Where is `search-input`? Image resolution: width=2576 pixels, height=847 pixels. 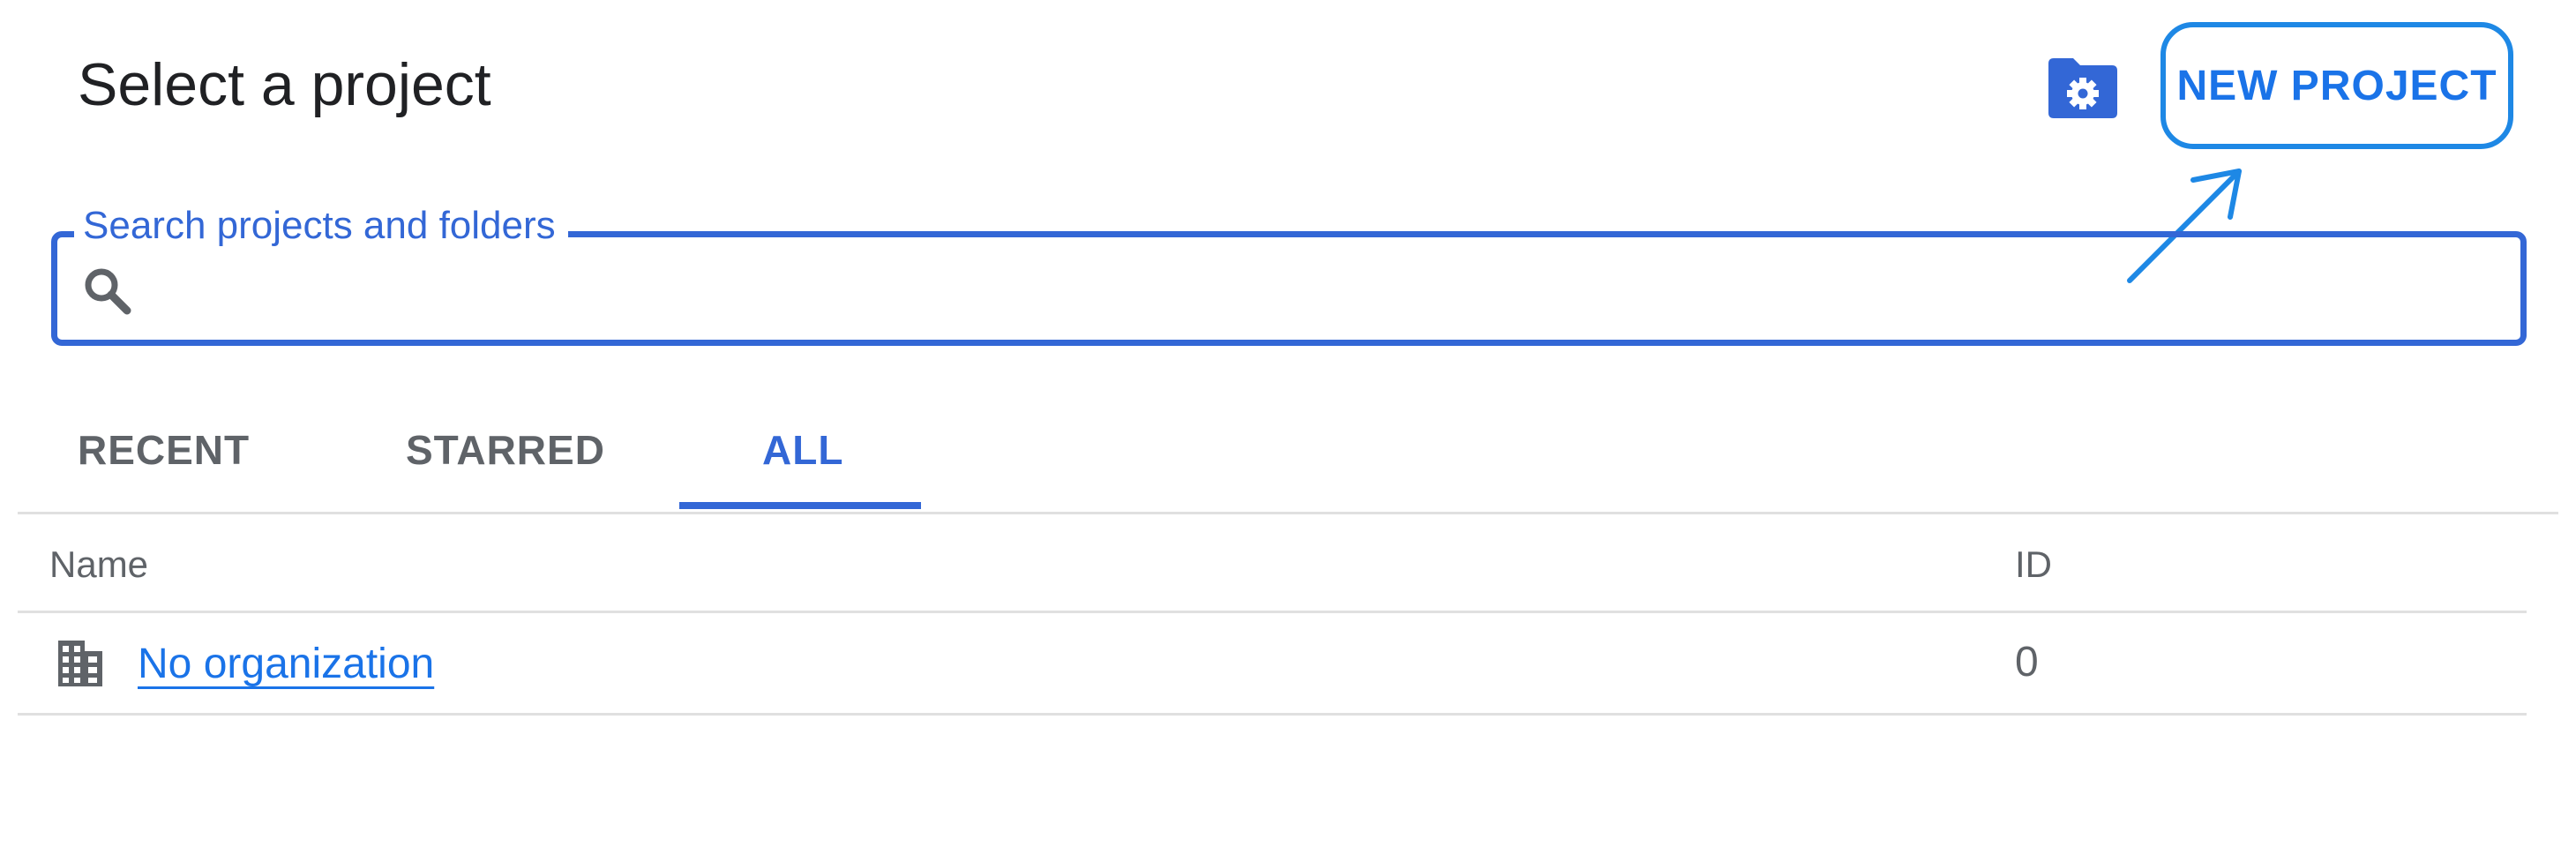 search-input is located at coordinates (1325, 290).